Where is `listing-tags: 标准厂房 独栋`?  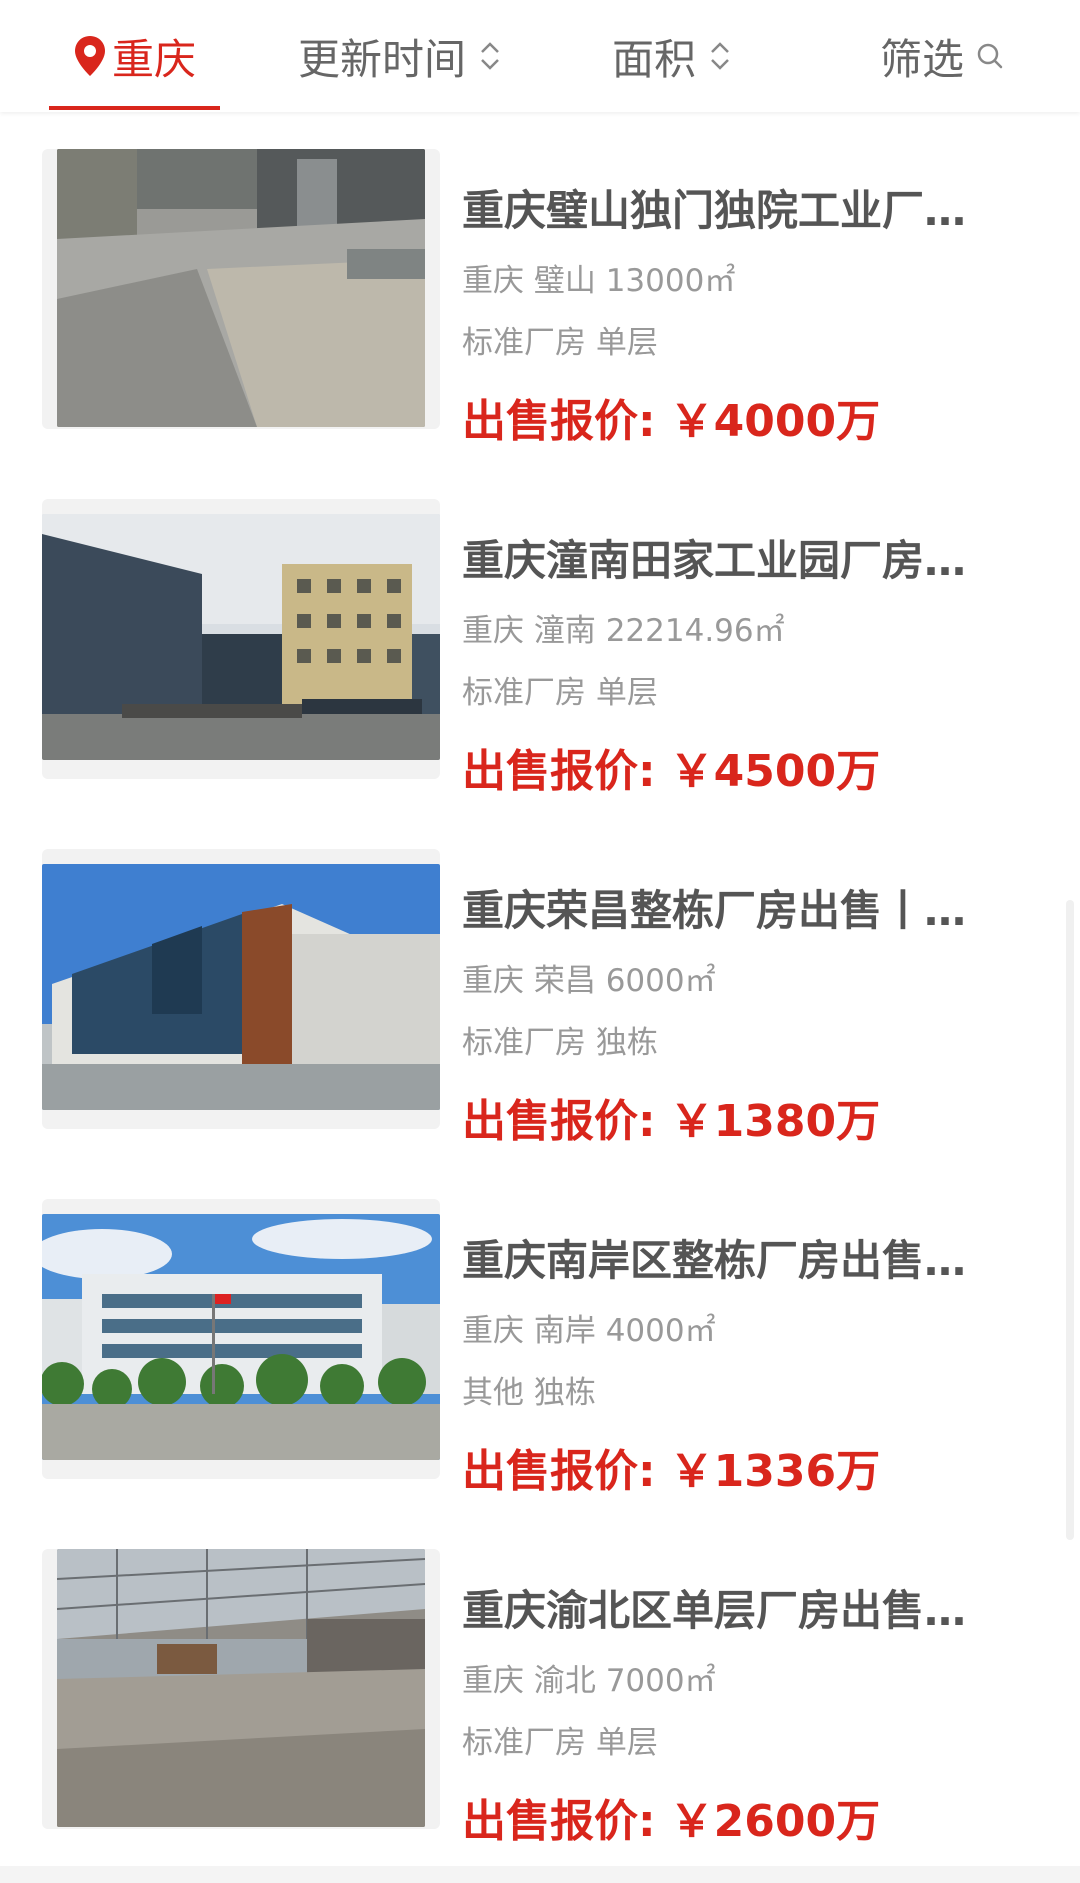
listing-tags: 标准厂房 独栋 is located at coordinates (560, 1043).